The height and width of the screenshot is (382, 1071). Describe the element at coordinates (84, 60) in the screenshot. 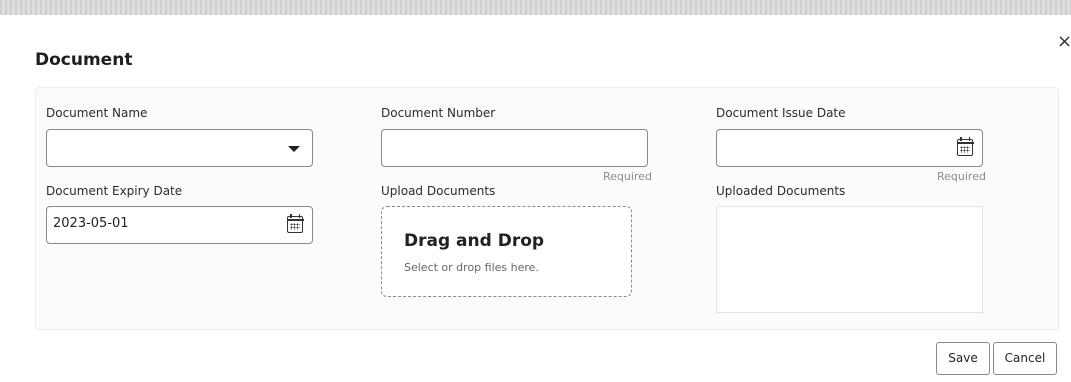

I see `dialog-title: Document` at that location.